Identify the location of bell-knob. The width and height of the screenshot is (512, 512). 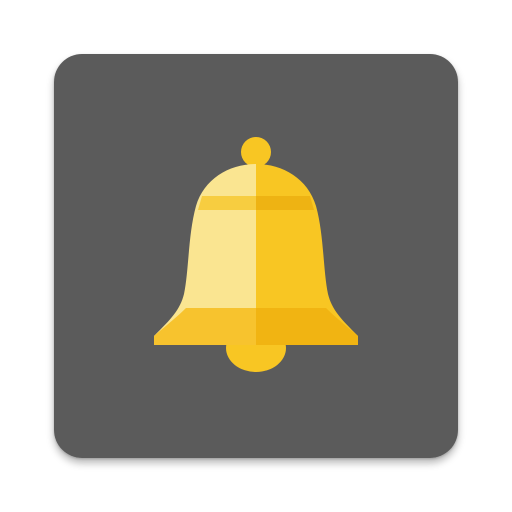
(256, 152).